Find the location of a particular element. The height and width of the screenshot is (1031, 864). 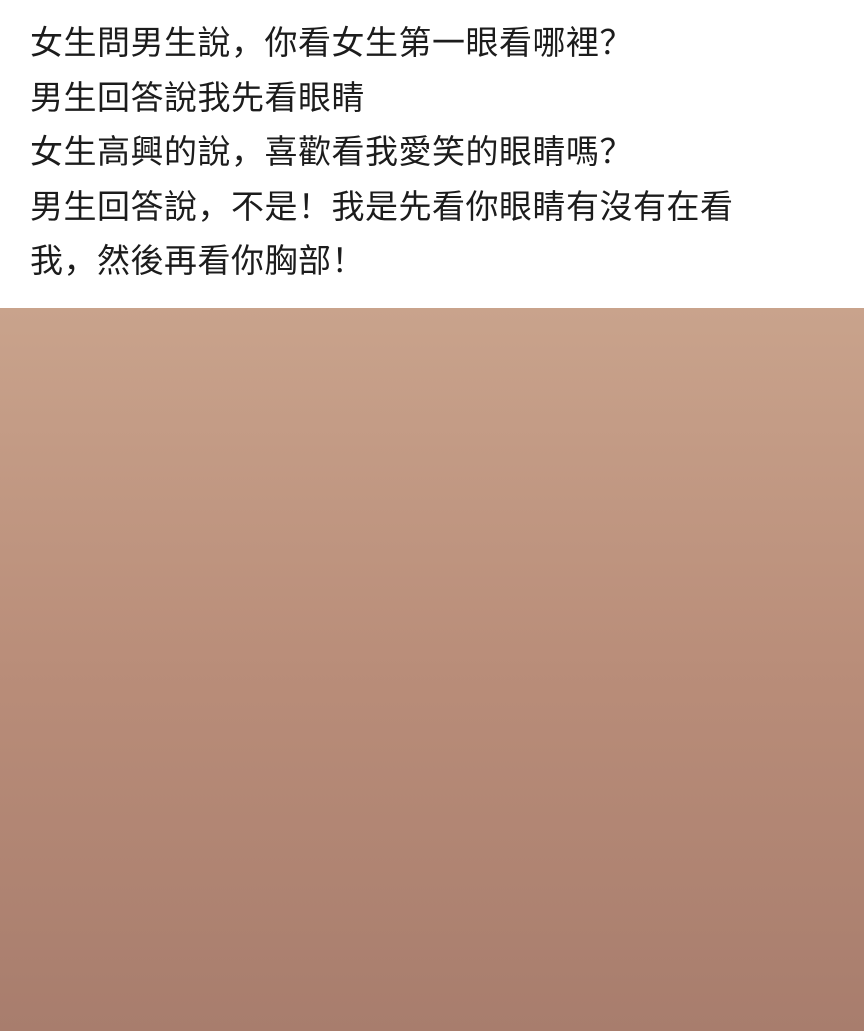

caption-line-5: 我，然後再看你胸部！ is located at coordinates (197, 260).